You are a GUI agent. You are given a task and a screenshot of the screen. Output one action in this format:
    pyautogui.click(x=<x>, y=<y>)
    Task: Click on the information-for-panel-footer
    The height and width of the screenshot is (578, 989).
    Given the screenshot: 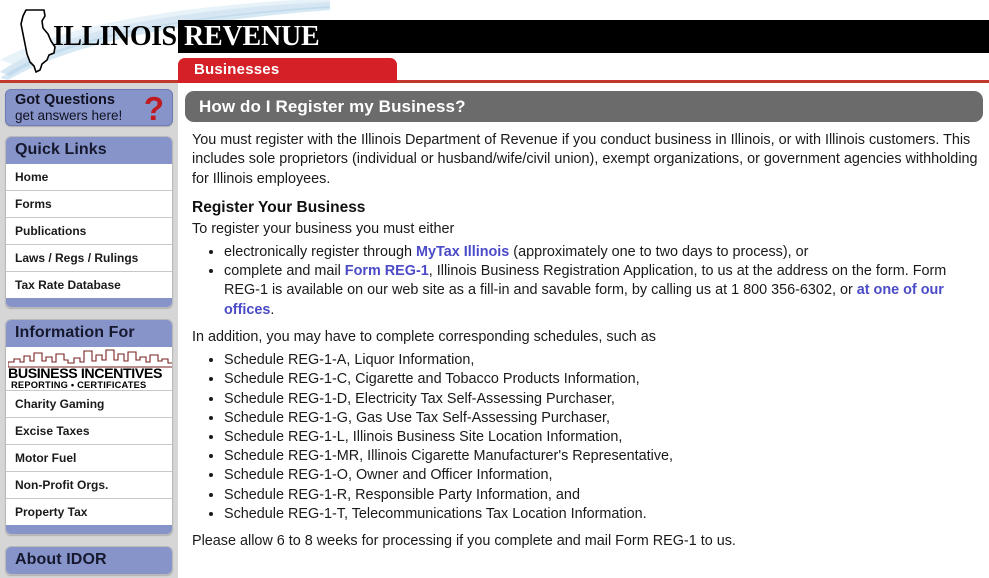 What is the action you would take?
    pyautogui.click(x=89, y=529)
    